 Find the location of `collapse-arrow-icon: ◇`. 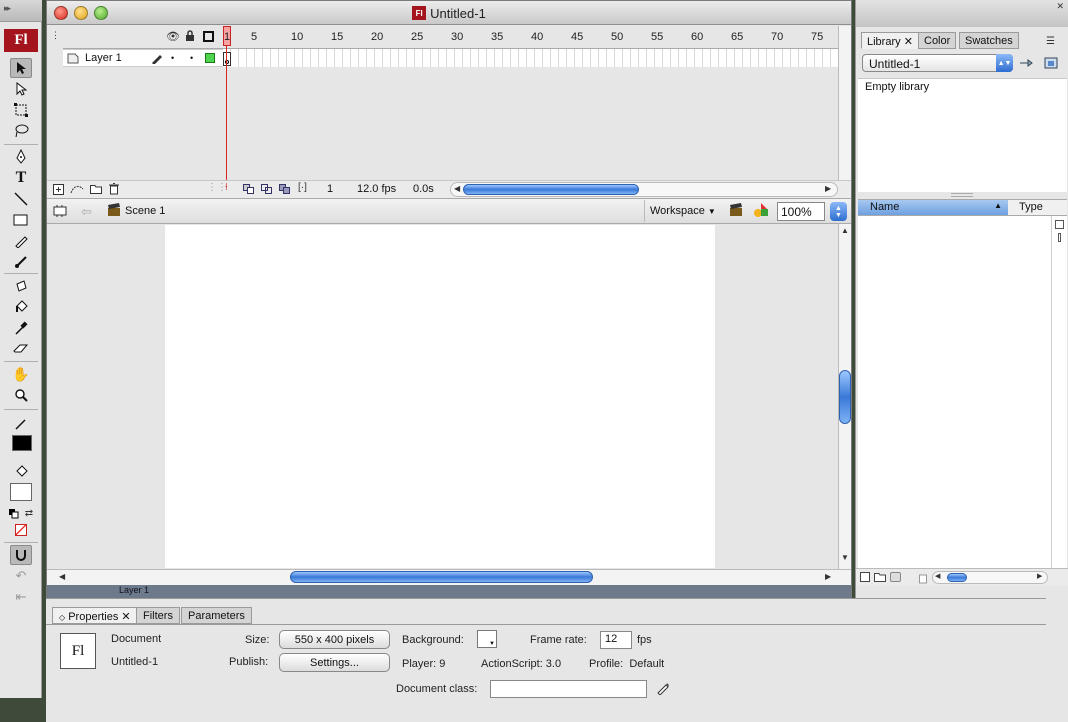

collapse-arrow-icon: ◇ is located at coordinates (62, 617).